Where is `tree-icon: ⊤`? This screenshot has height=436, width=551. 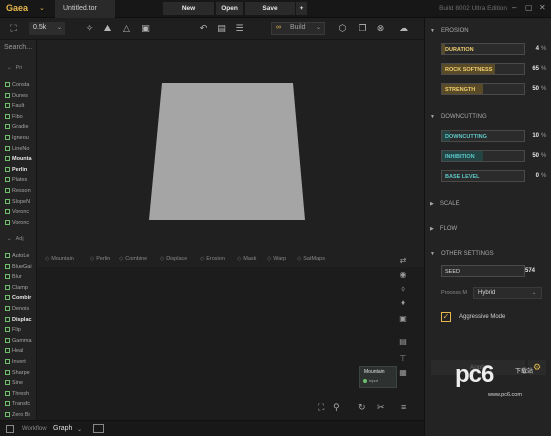 tree-icon: ⊤ is located at coordinates (403, 358).